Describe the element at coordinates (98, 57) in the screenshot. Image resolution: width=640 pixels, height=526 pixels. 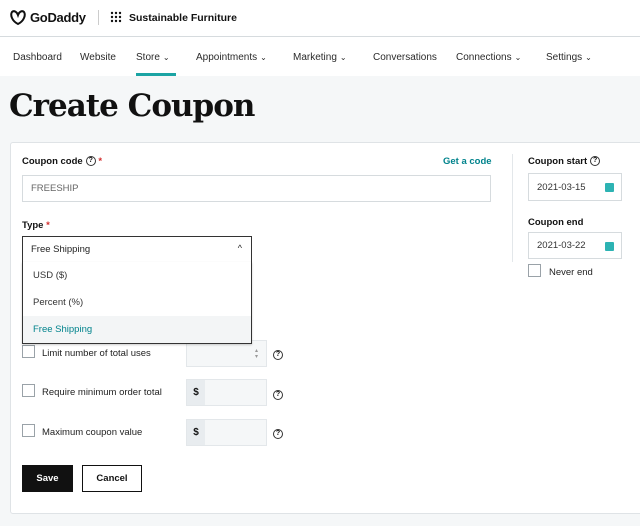
I see `nav-website: Website` at that location.